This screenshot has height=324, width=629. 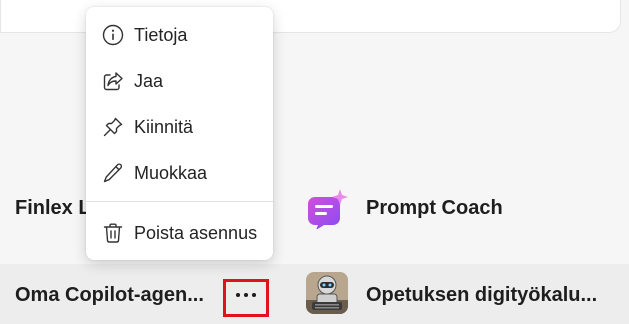 What do you see at coordinates (161, 34) in the screenshot?
I see `menu-label: Tietoja` at bounding box center [161, 34].